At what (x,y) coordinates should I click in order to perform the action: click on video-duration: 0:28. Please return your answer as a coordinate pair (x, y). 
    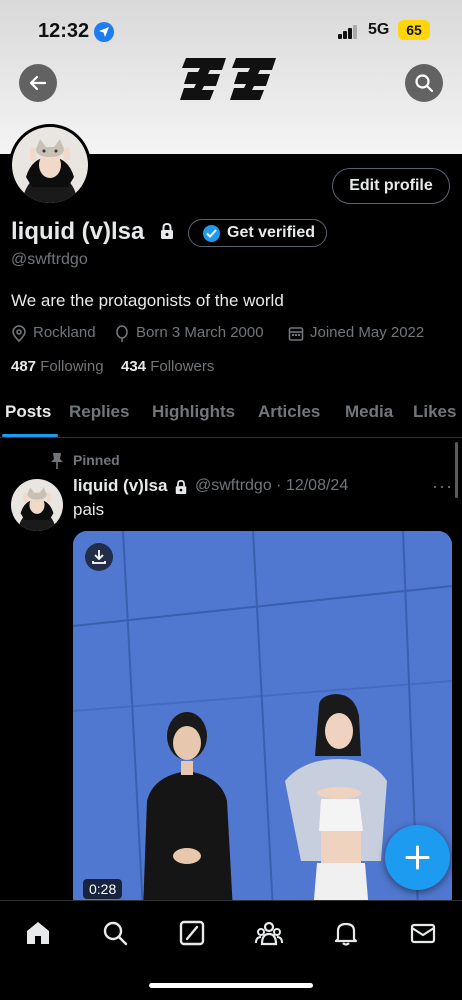
    Looking at the image, I should click on (103, 889).